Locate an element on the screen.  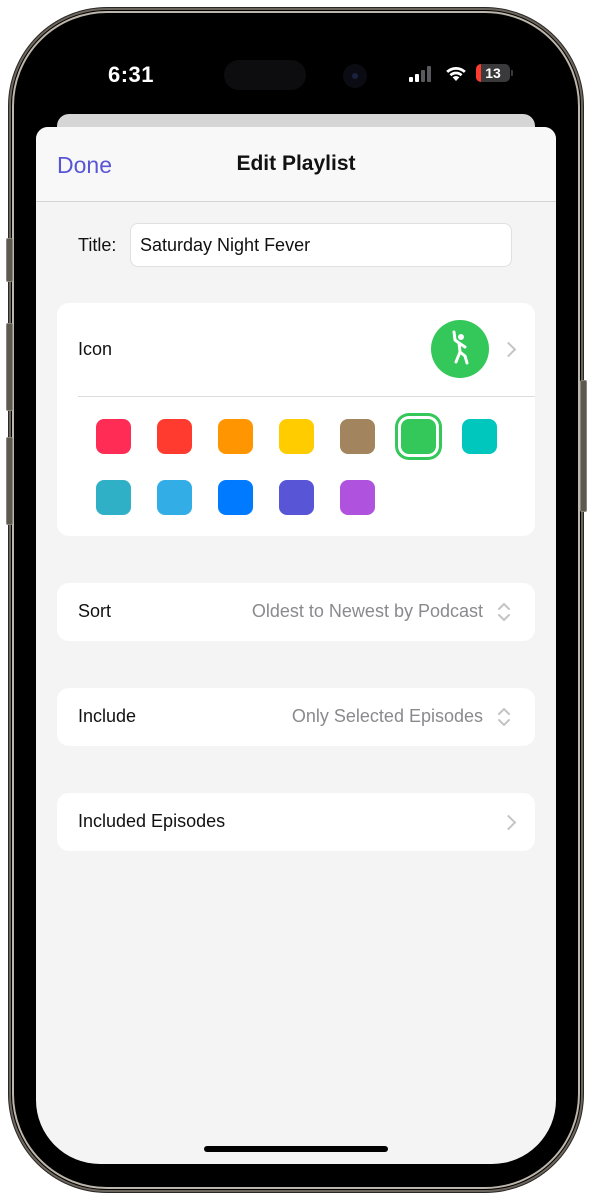
include-row: Include Only Selected Episodes is located at coordinates (296, 717).